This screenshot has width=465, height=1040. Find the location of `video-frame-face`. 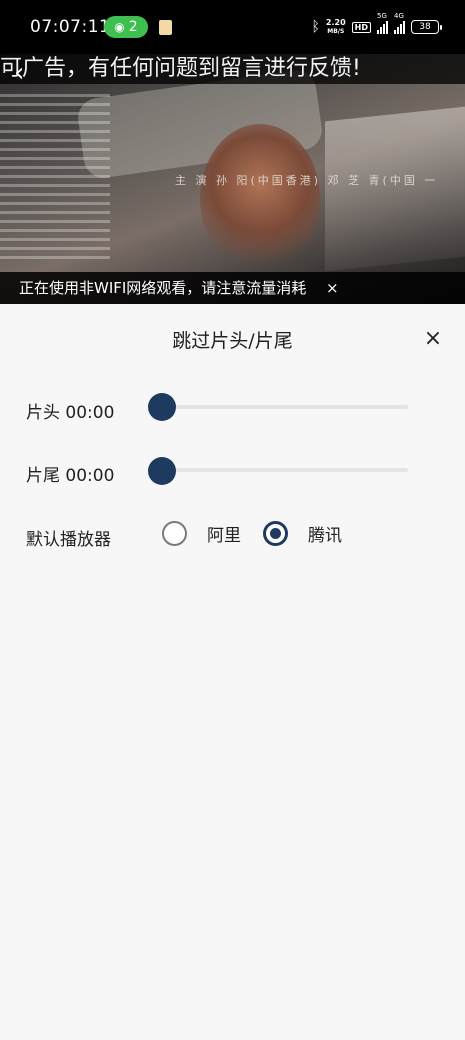

video-frame-face is located at coordinates (260, 199).